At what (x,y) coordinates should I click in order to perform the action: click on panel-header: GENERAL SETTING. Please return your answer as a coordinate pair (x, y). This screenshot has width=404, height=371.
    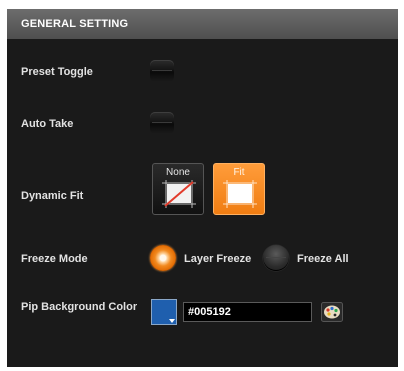
    Looking at the image, I should click on (202, 24).